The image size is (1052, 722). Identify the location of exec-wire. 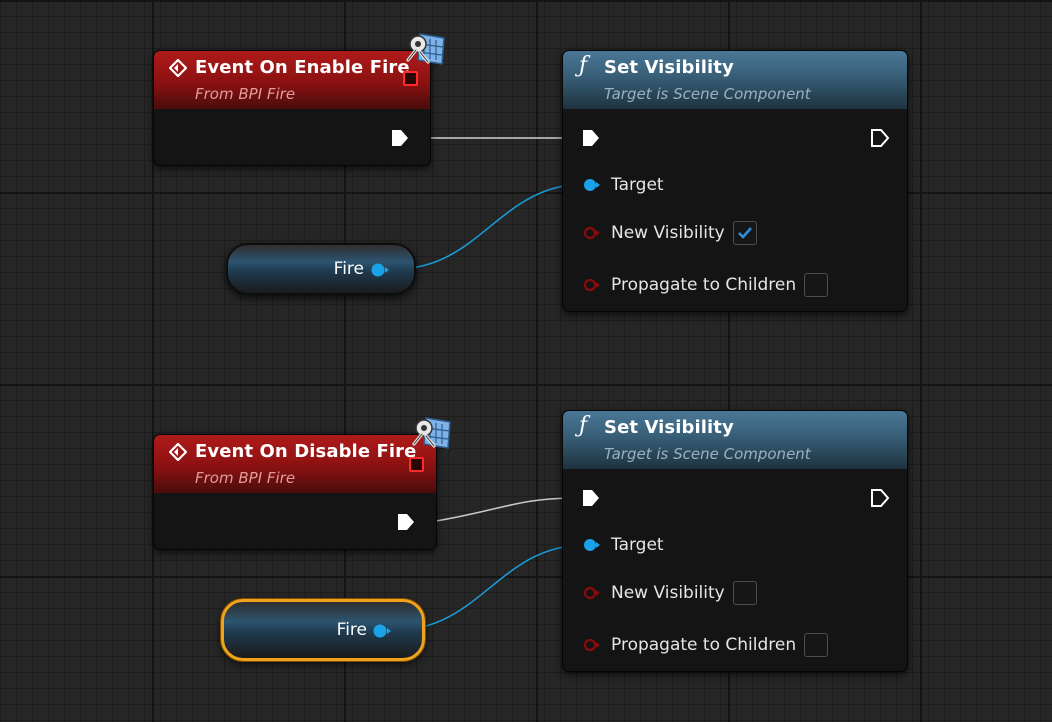
(505, 509).